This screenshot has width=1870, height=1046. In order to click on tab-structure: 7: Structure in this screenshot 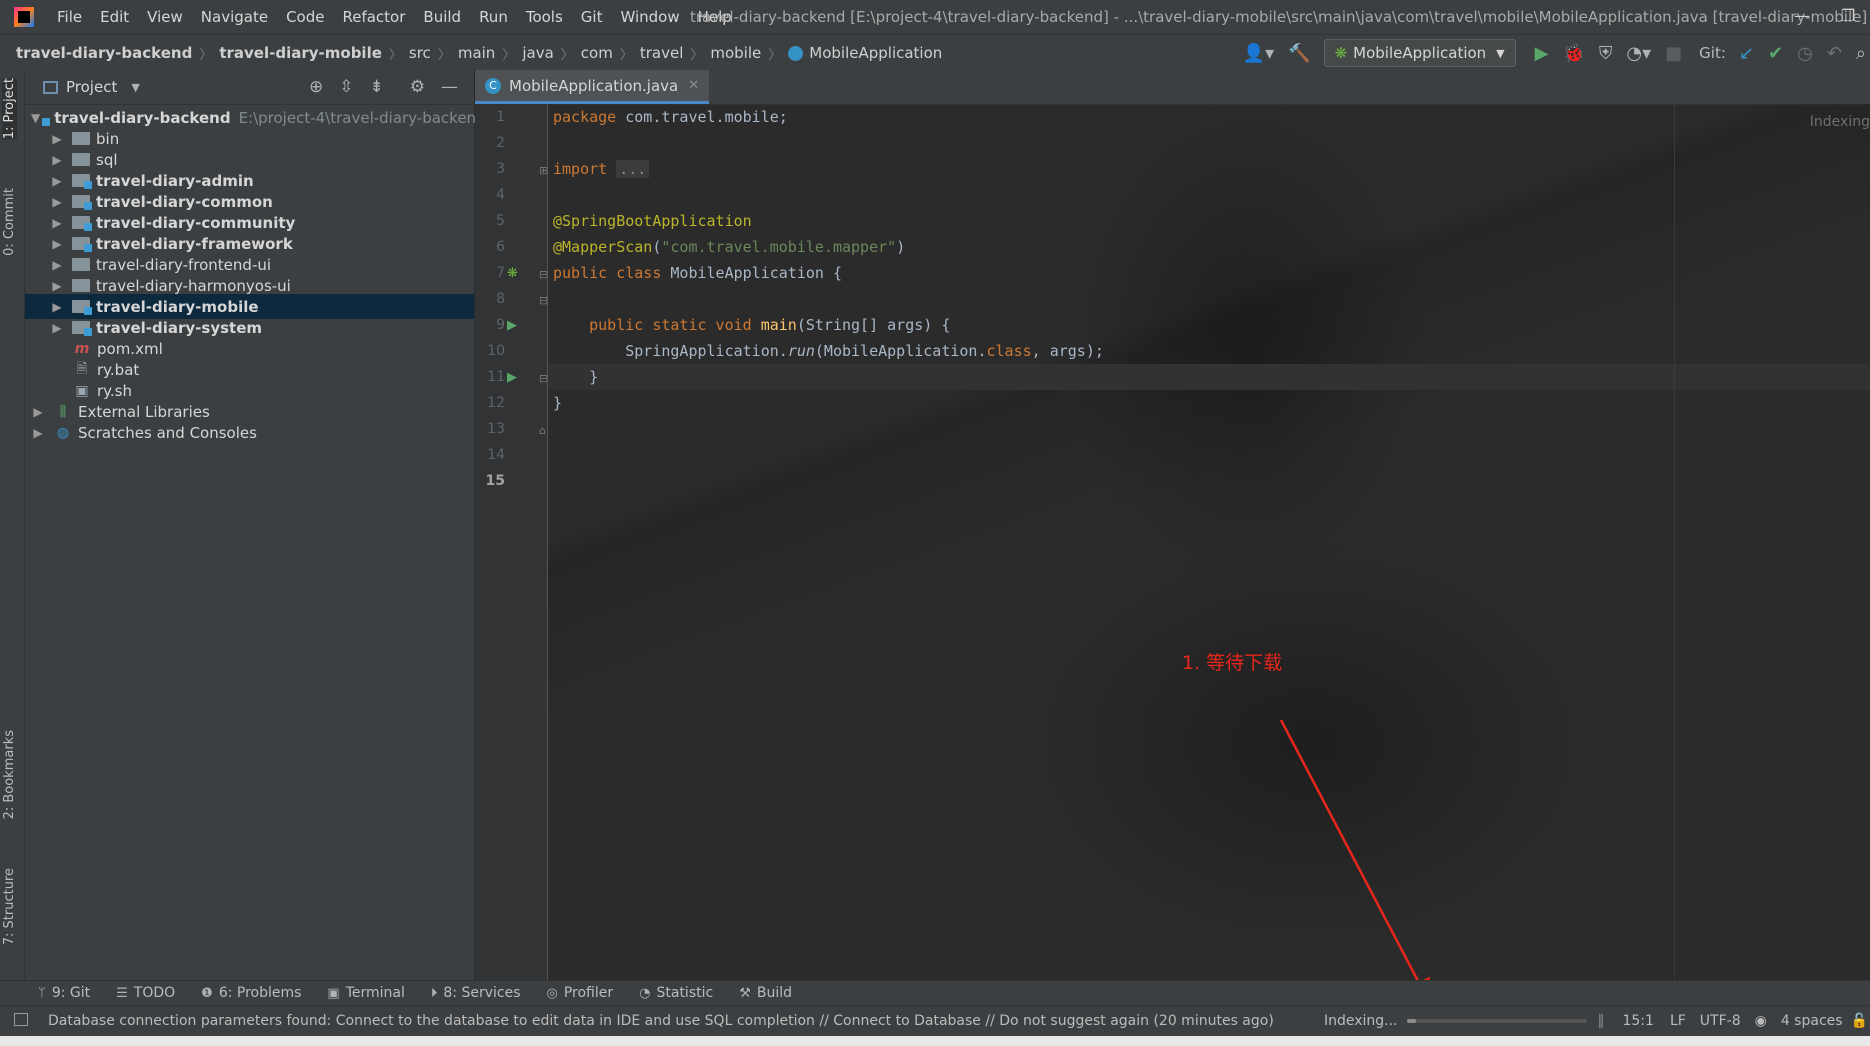, I will do `click(9, 906)`.